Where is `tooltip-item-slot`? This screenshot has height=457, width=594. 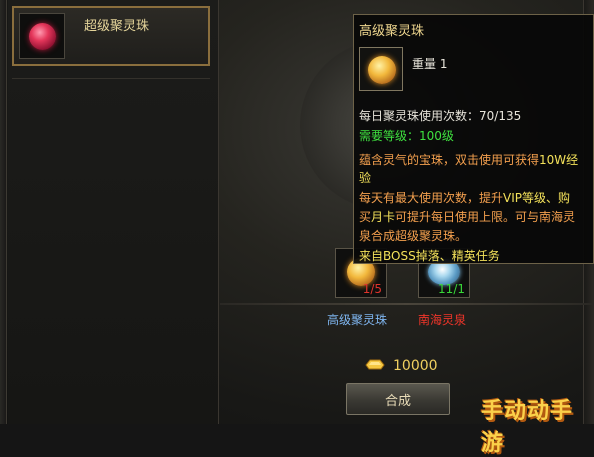 tooltip-item-slot is located at coordinates (381, 69).